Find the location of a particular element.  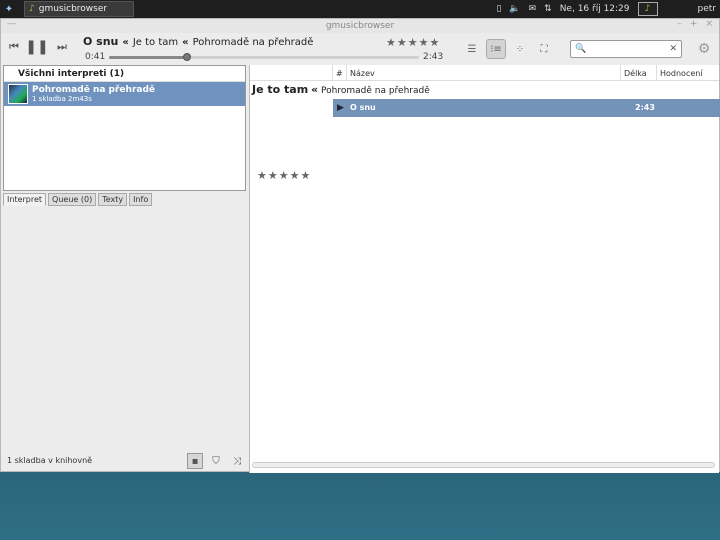

previous-icon: ⏮ is located at coordinates (14, 46).